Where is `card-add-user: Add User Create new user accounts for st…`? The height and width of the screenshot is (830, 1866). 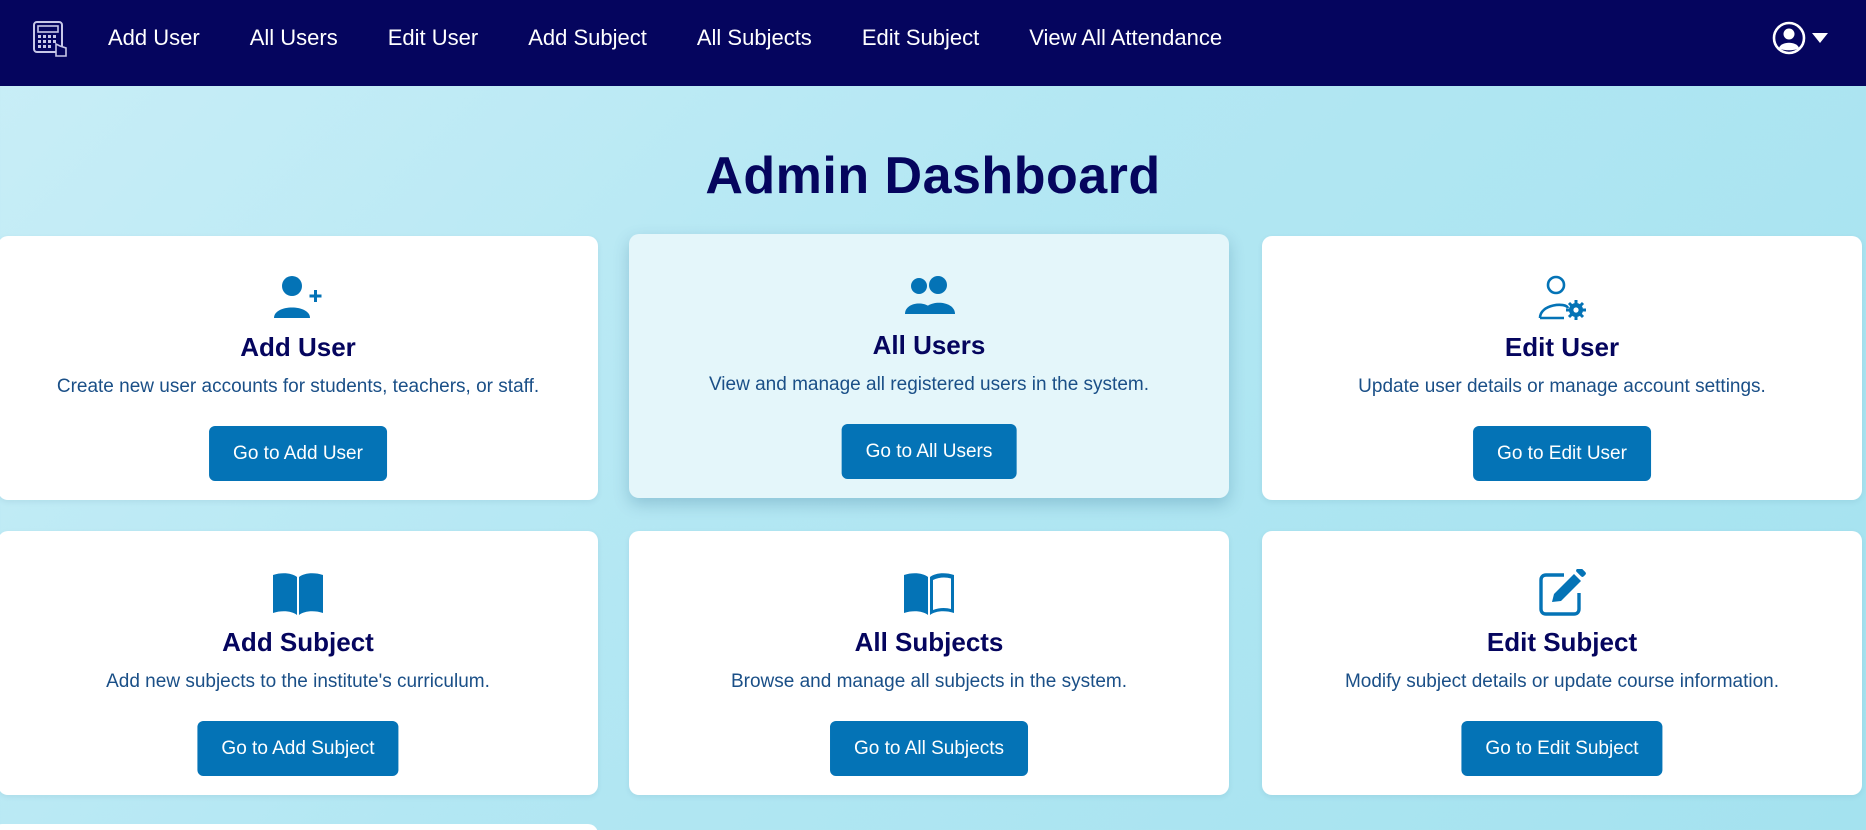
card-add-user: Add User Create new user accounts for st… is located at coordinates (299, 368).